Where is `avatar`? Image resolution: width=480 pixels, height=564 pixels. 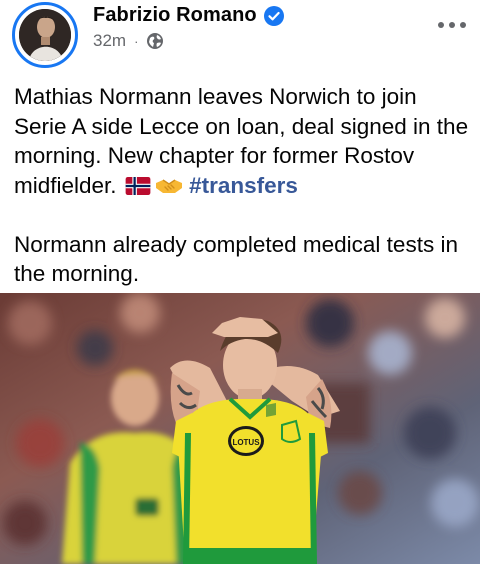
avatar is located at coordinates (45, 35).